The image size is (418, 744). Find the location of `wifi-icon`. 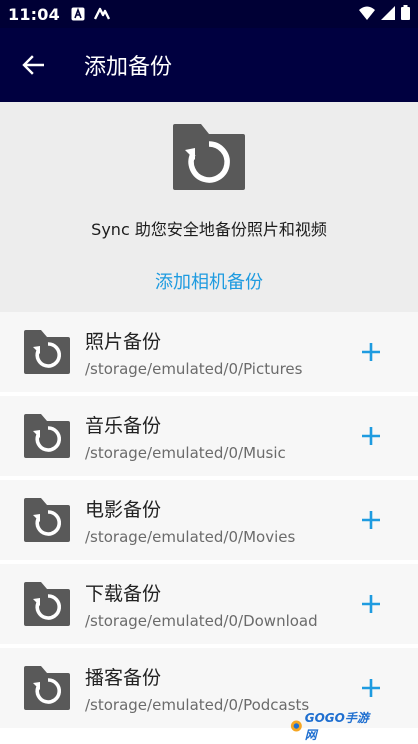

wifi-icon is located at coordinates (367, 14).